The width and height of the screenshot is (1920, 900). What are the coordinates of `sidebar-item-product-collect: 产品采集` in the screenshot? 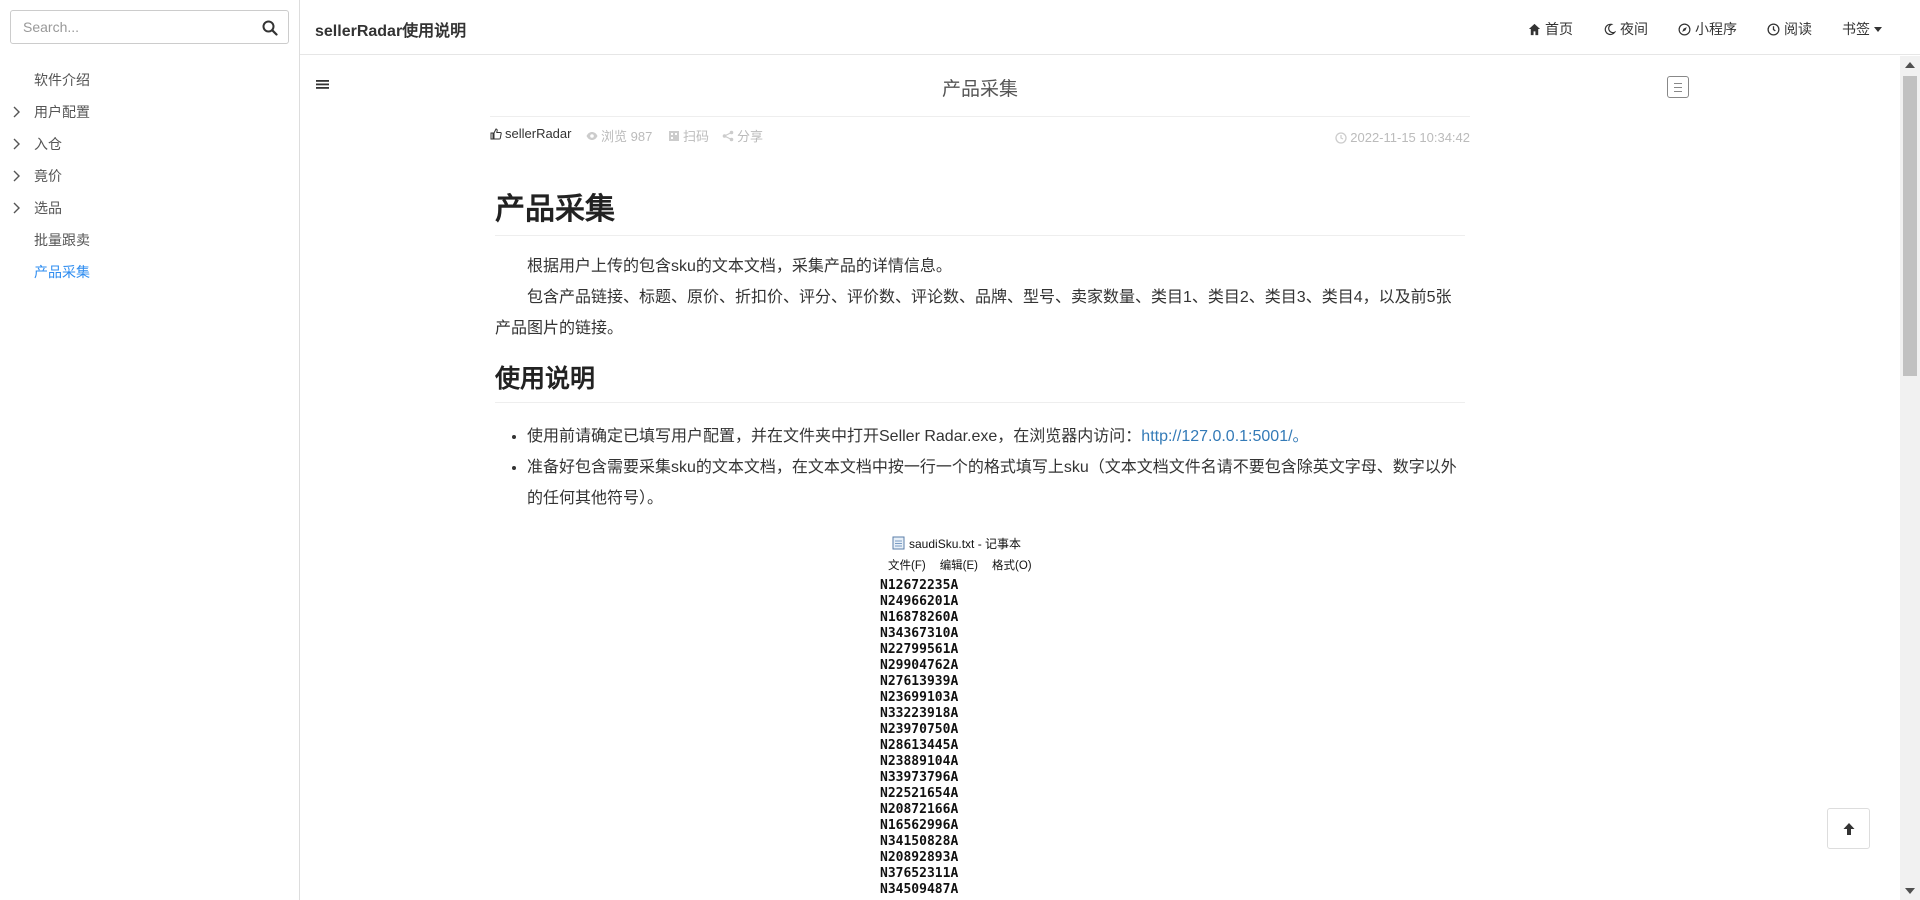 It's located at (150, 272).